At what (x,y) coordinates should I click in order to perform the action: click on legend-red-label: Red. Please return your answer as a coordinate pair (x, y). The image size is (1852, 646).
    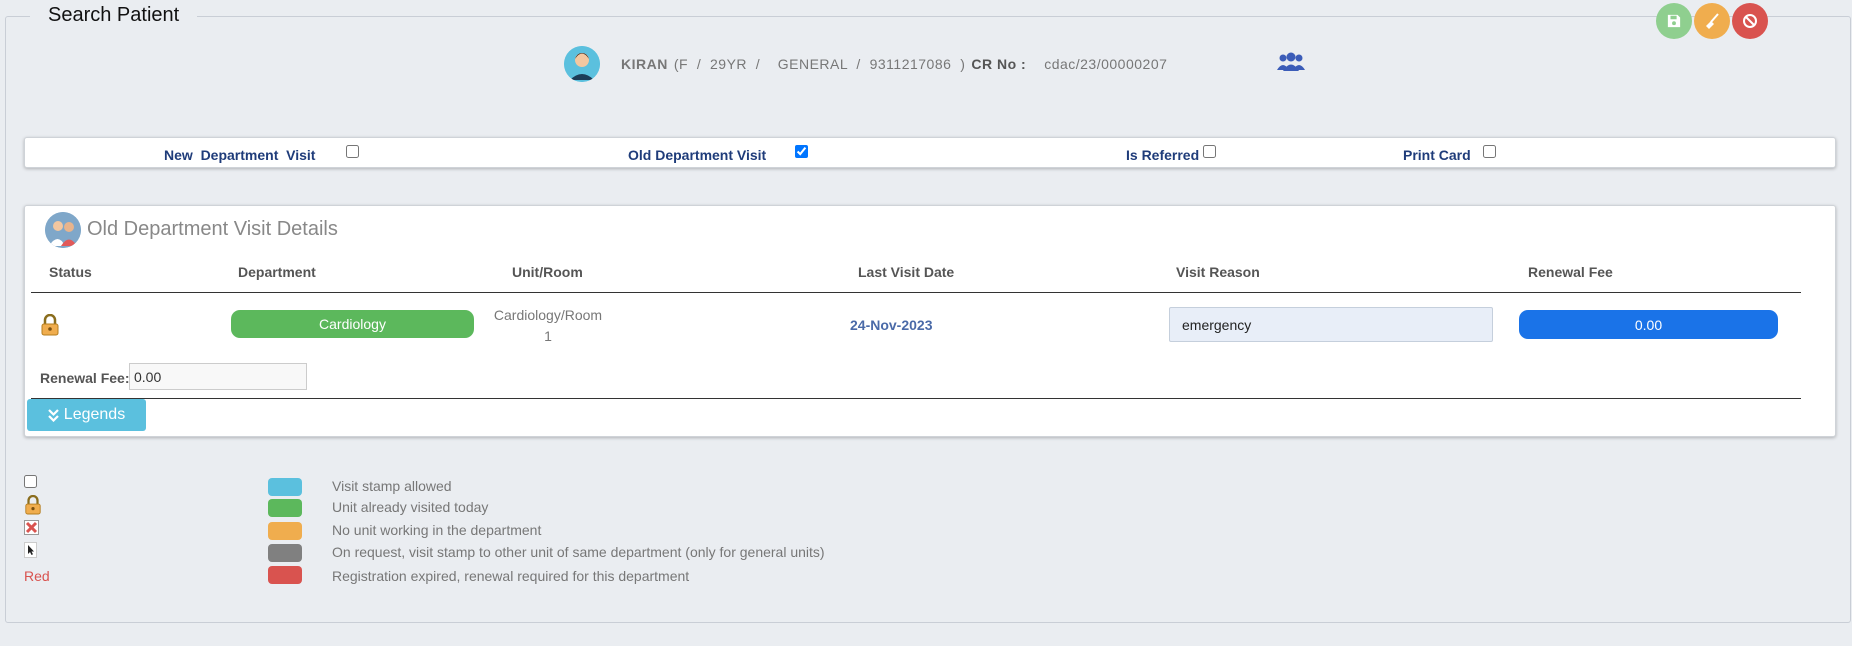
    Looking at the image, I should click on (37, 576).